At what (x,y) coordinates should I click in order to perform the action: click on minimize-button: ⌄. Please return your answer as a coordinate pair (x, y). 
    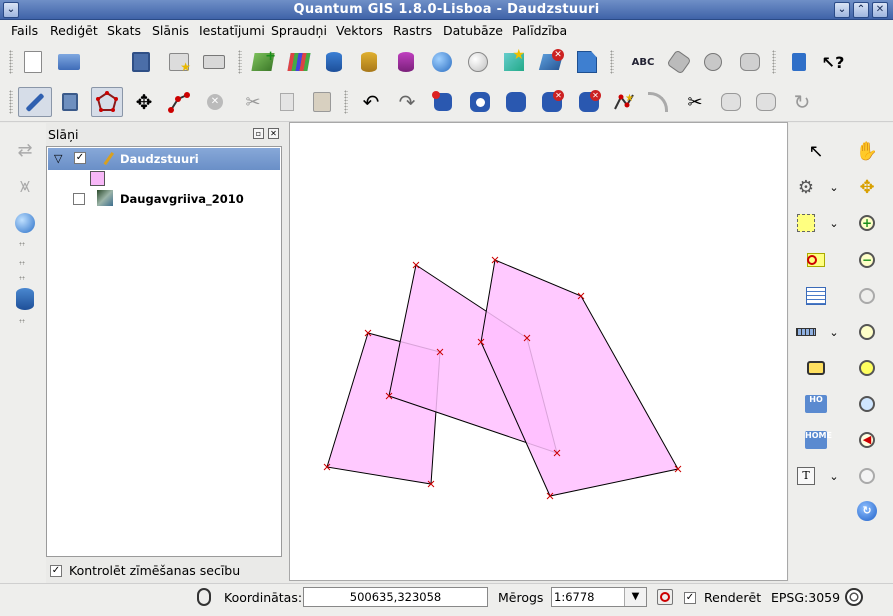
    Looking at the image, I should click on (842, 10).